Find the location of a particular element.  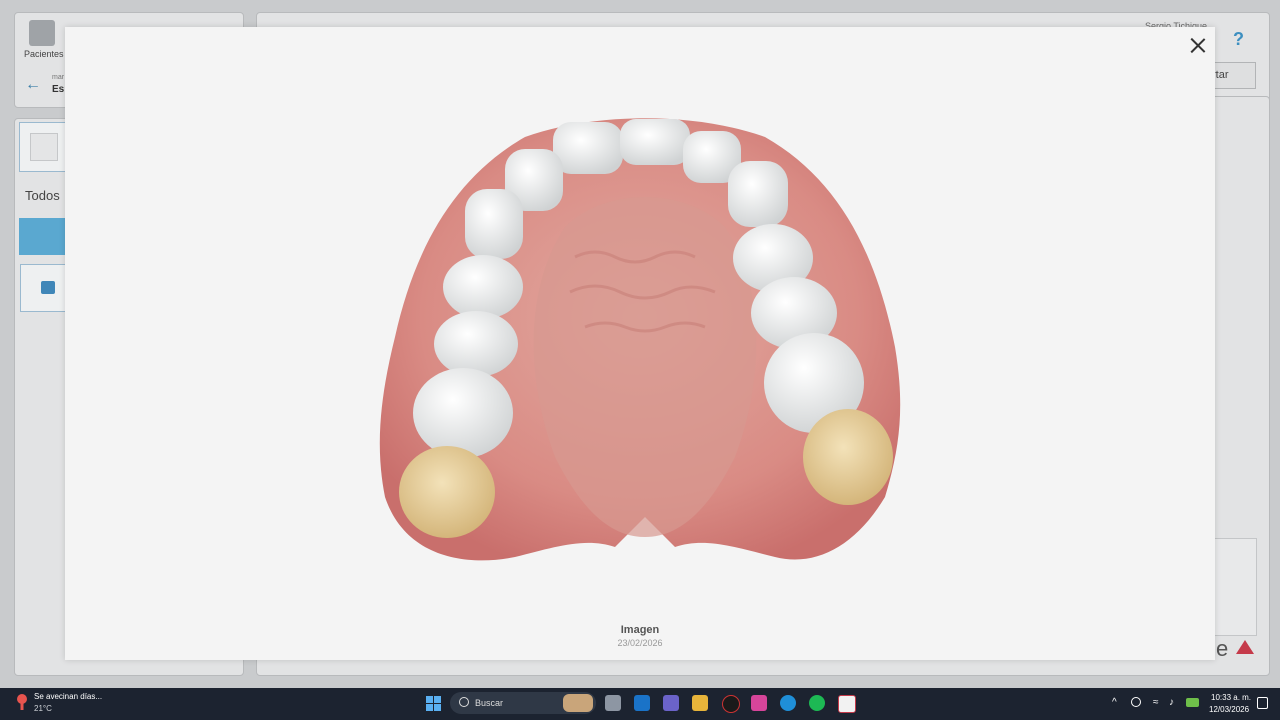

battery-icon is located at coordinates (1192, 702).